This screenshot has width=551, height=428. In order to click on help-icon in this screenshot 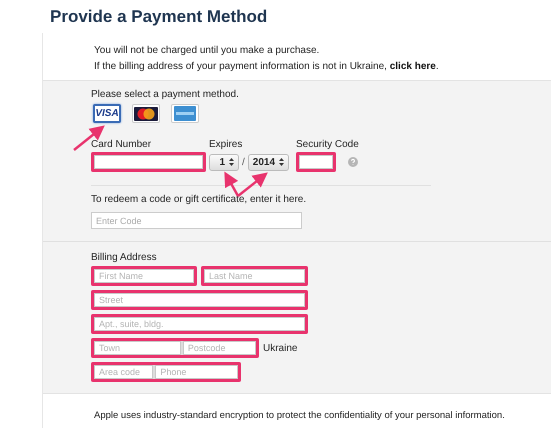, I will do `click(353, 162)`.